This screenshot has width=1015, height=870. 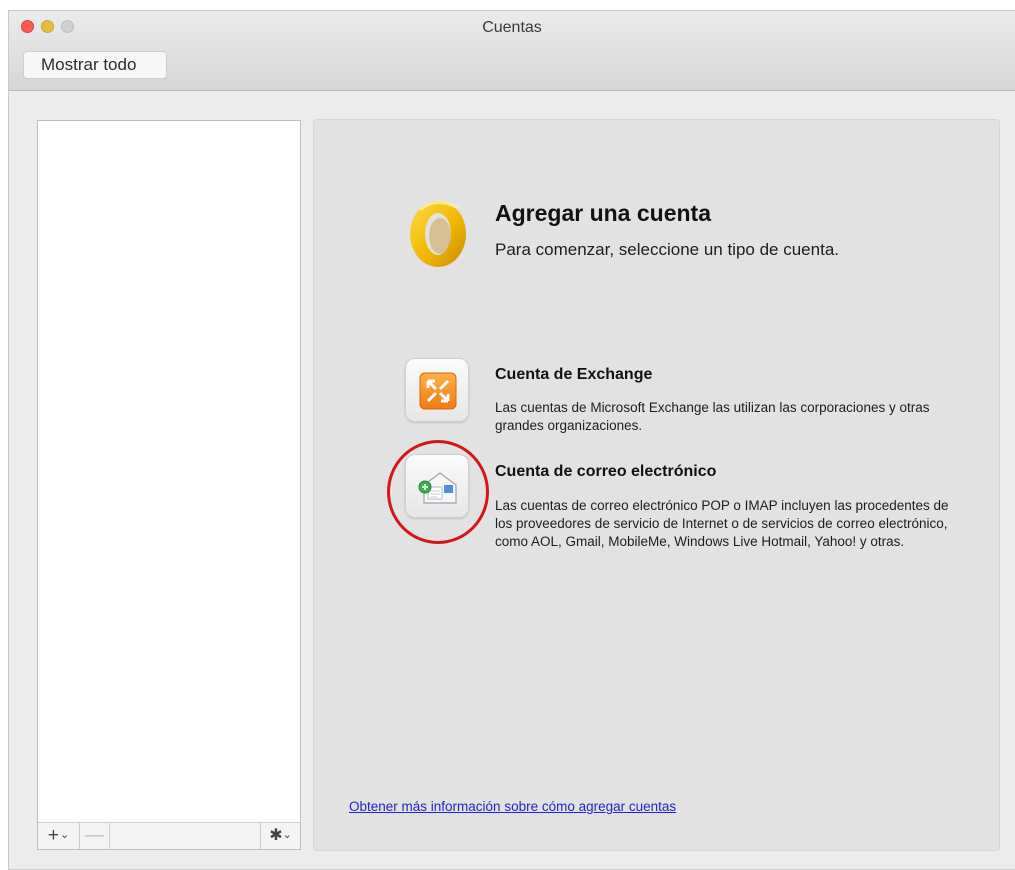 I want to click on exchange-account-button, so click(x=437, y=390).